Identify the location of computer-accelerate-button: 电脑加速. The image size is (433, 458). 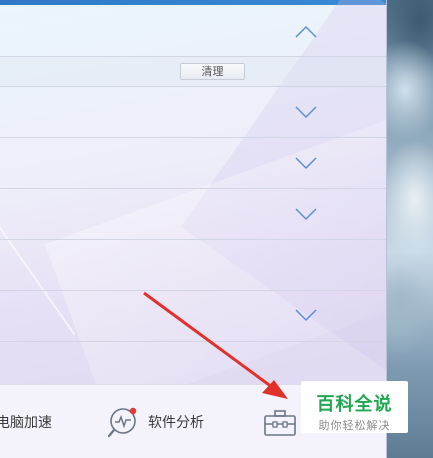
(26, 421).